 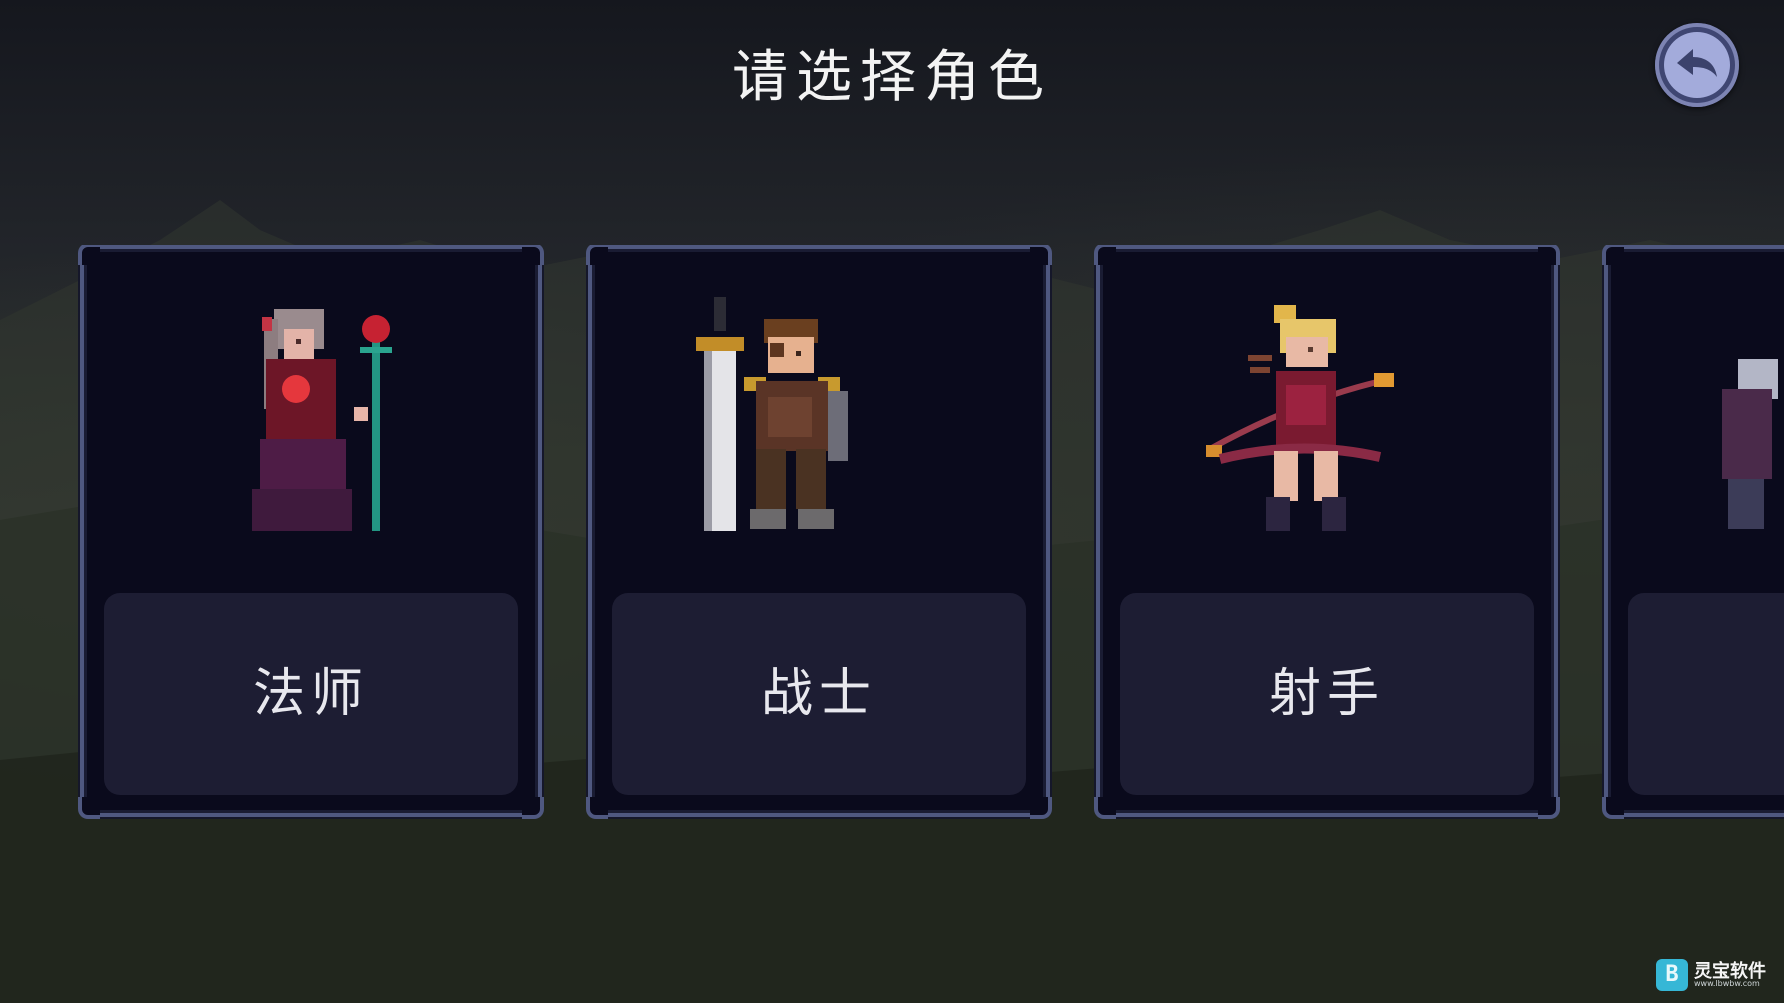 I want to click on character-label-box: 战士, so click(x=819, y=694).